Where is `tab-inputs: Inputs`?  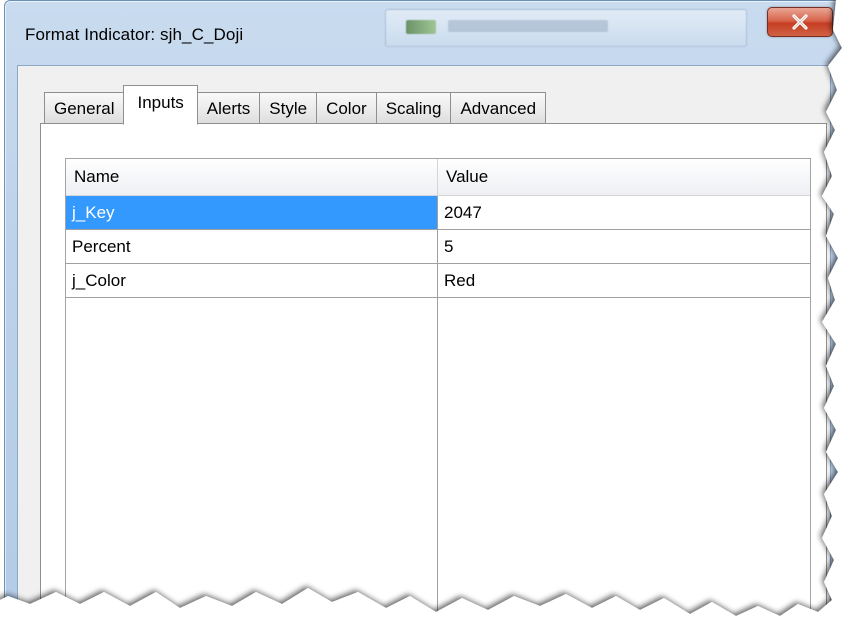 tab-inputs: Inputs is located at coordinates (160, 105).